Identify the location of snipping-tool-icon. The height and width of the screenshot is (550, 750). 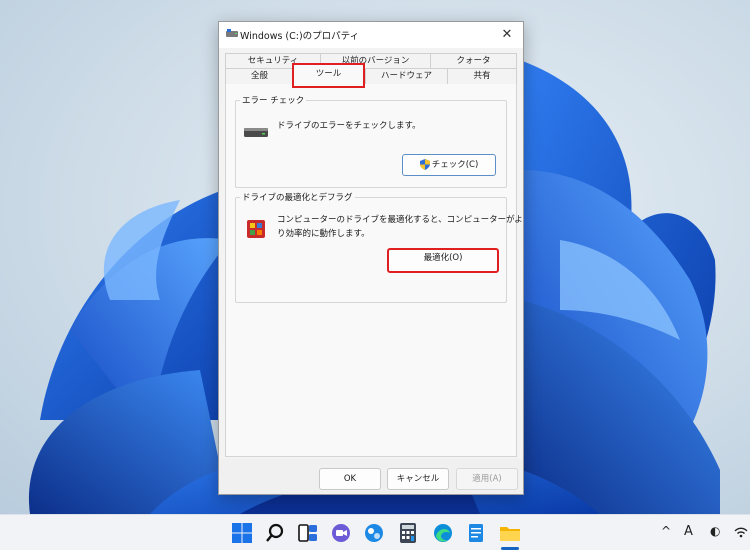
(374, 533).